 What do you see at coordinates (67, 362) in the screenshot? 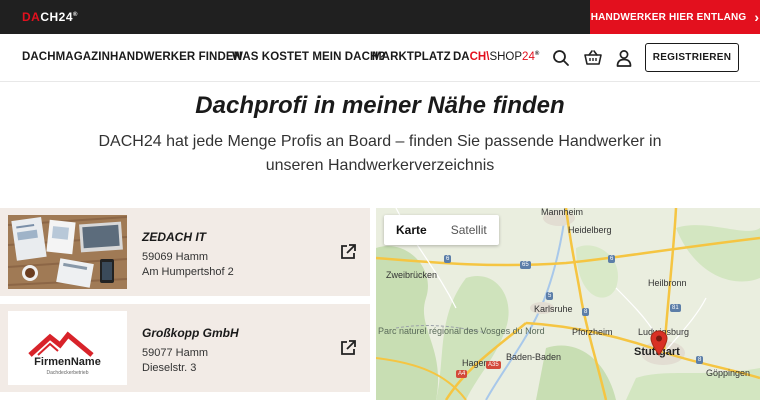
I see `logo-company-name: FirmenName` at bounding box center [67, 362].